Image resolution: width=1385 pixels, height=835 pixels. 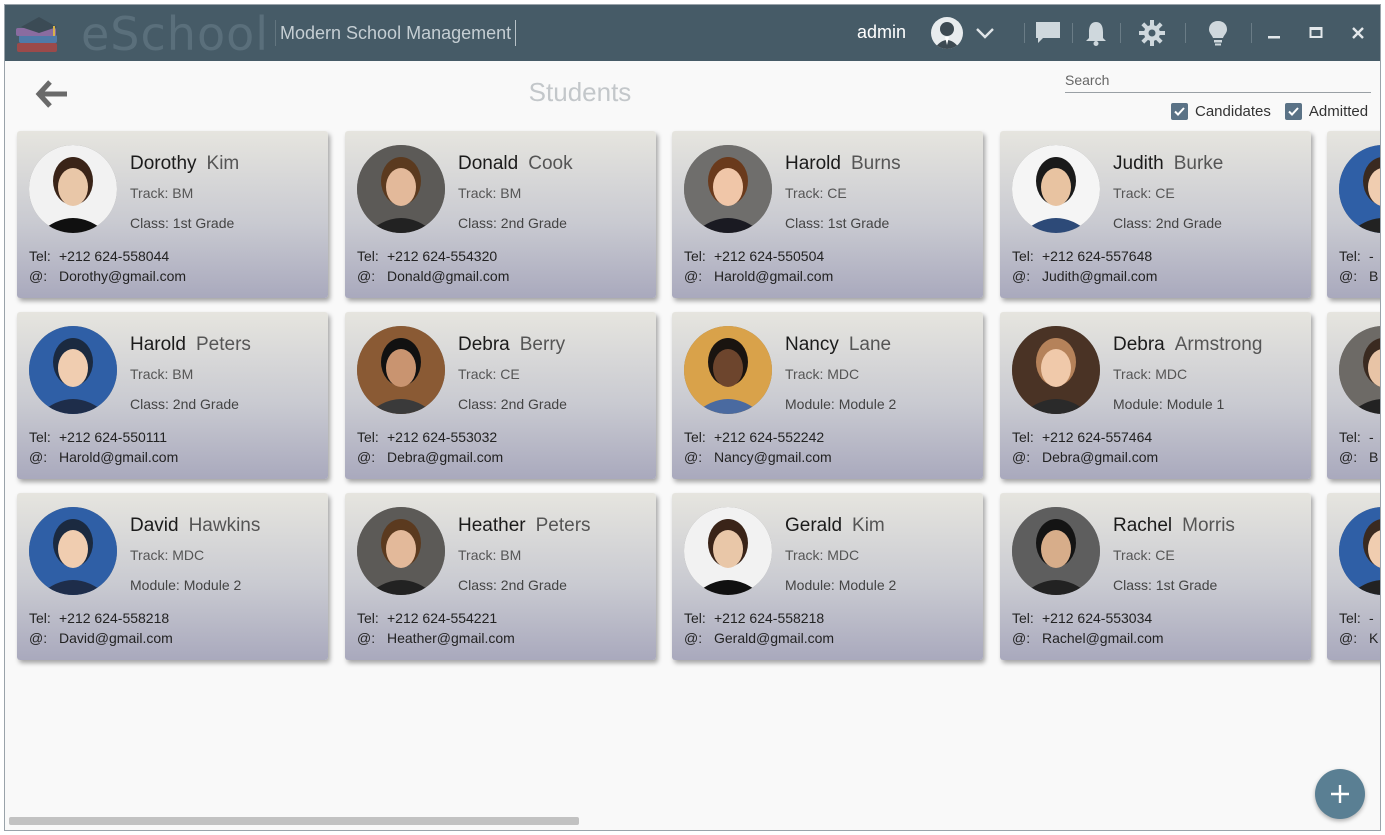 I want to click on student-email: @: Donald@gmail.com, so click(x=433, y=276).